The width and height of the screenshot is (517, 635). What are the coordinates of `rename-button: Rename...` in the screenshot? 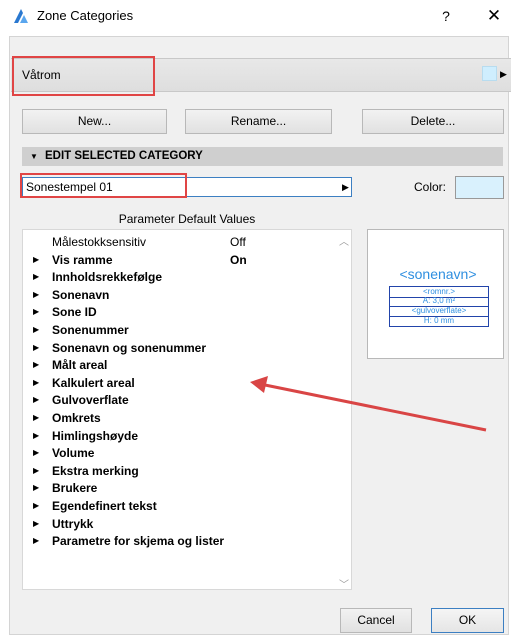 It's located at (258, 121).